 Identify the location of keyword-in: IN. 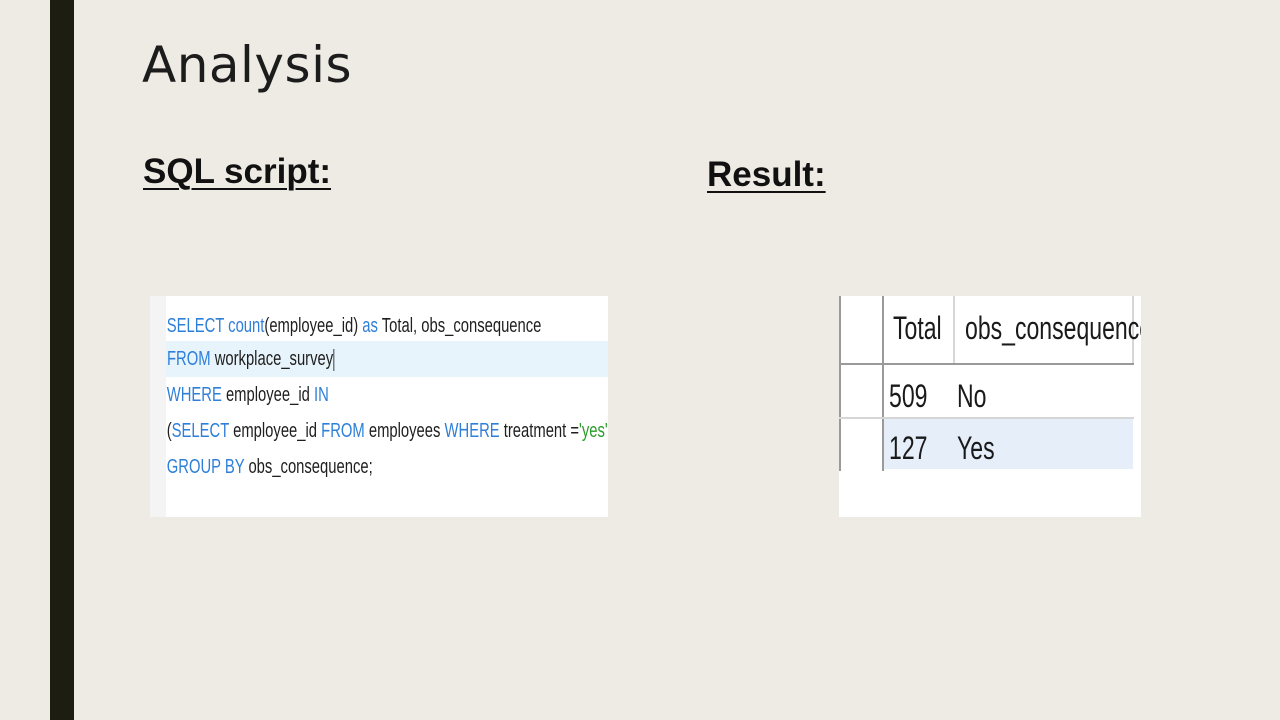
(321, 395).